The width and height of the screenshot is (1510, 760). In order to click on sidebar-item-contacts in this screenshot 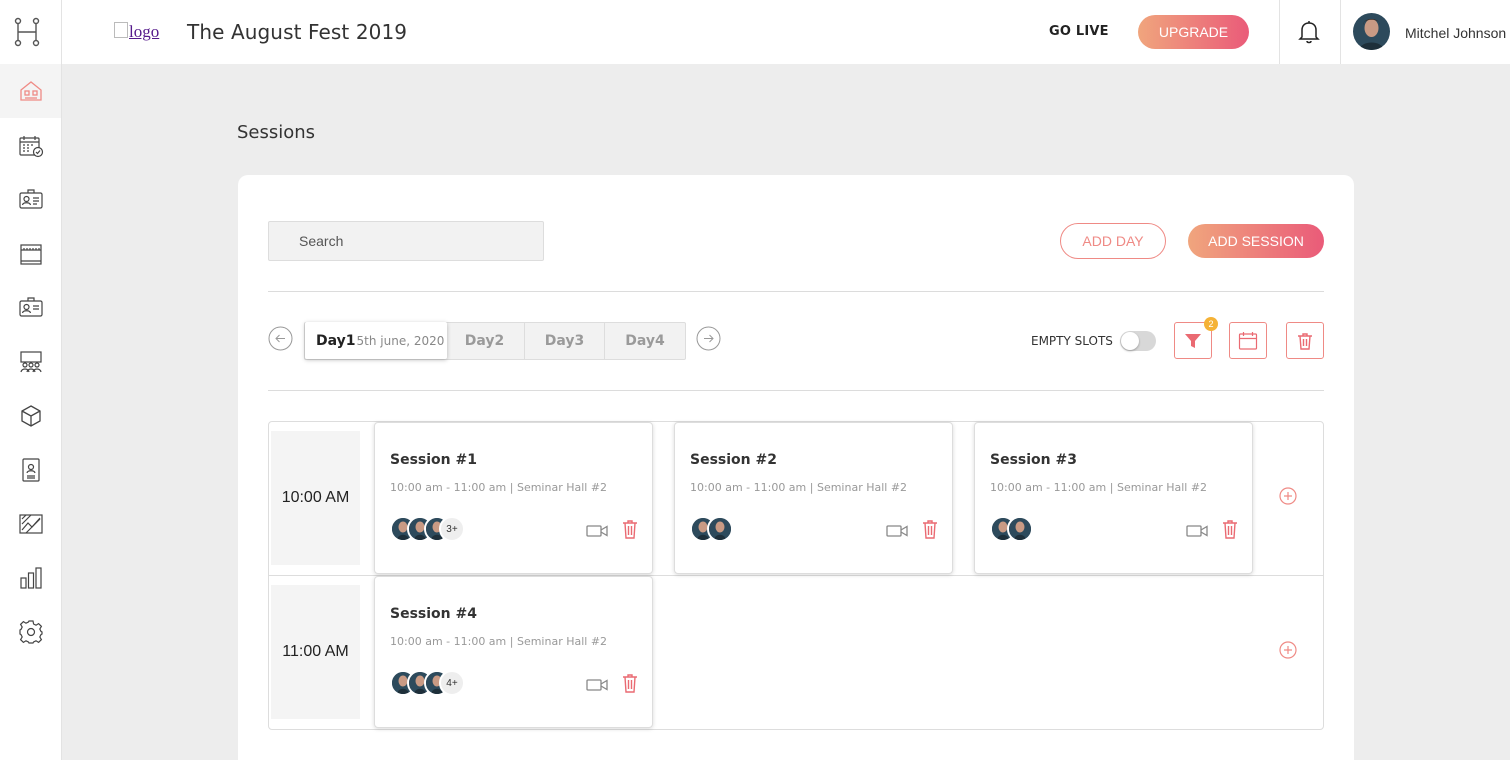, I will do `click(30, 470)`.